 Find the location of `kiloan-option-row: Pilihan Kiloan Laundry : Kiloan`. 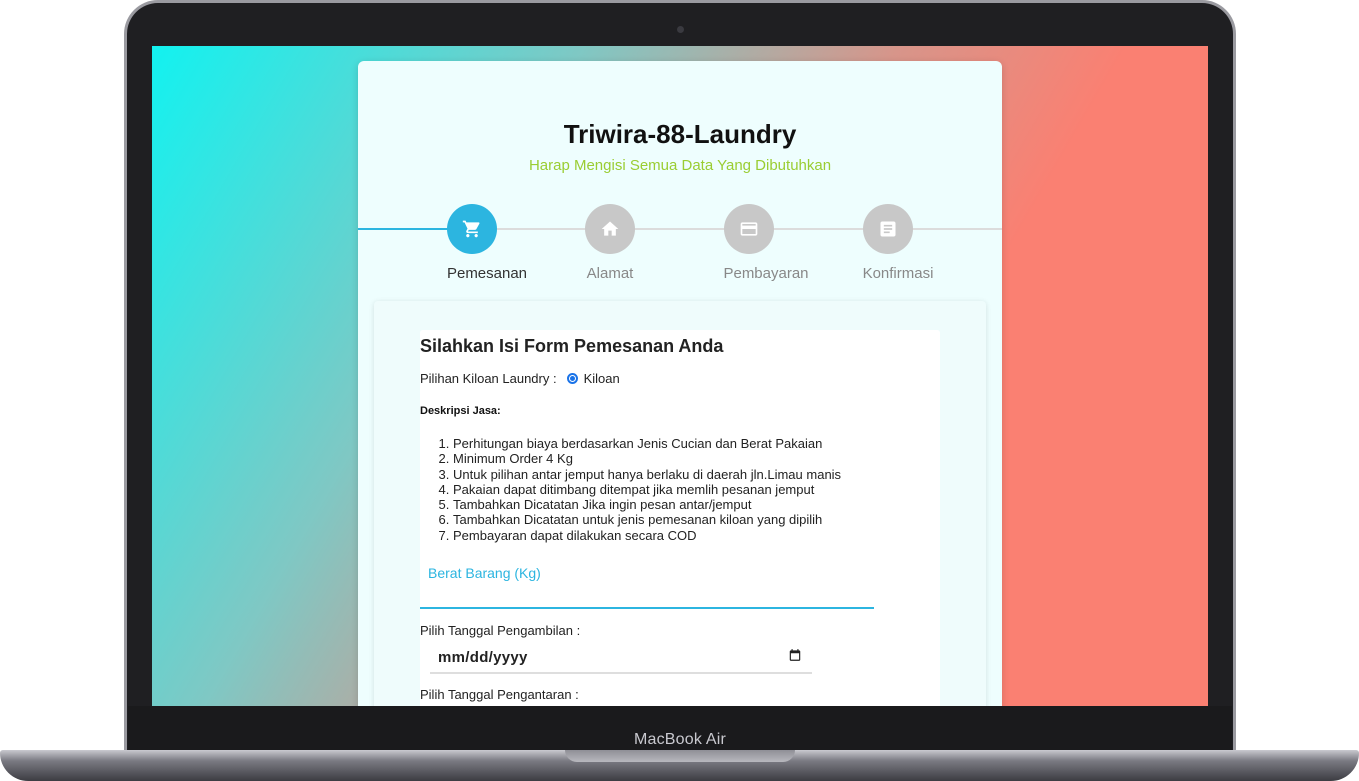

kiloan-option-row: Pilihan Kiloan Laundry : Kiloan is located at coordinates (520, 378).